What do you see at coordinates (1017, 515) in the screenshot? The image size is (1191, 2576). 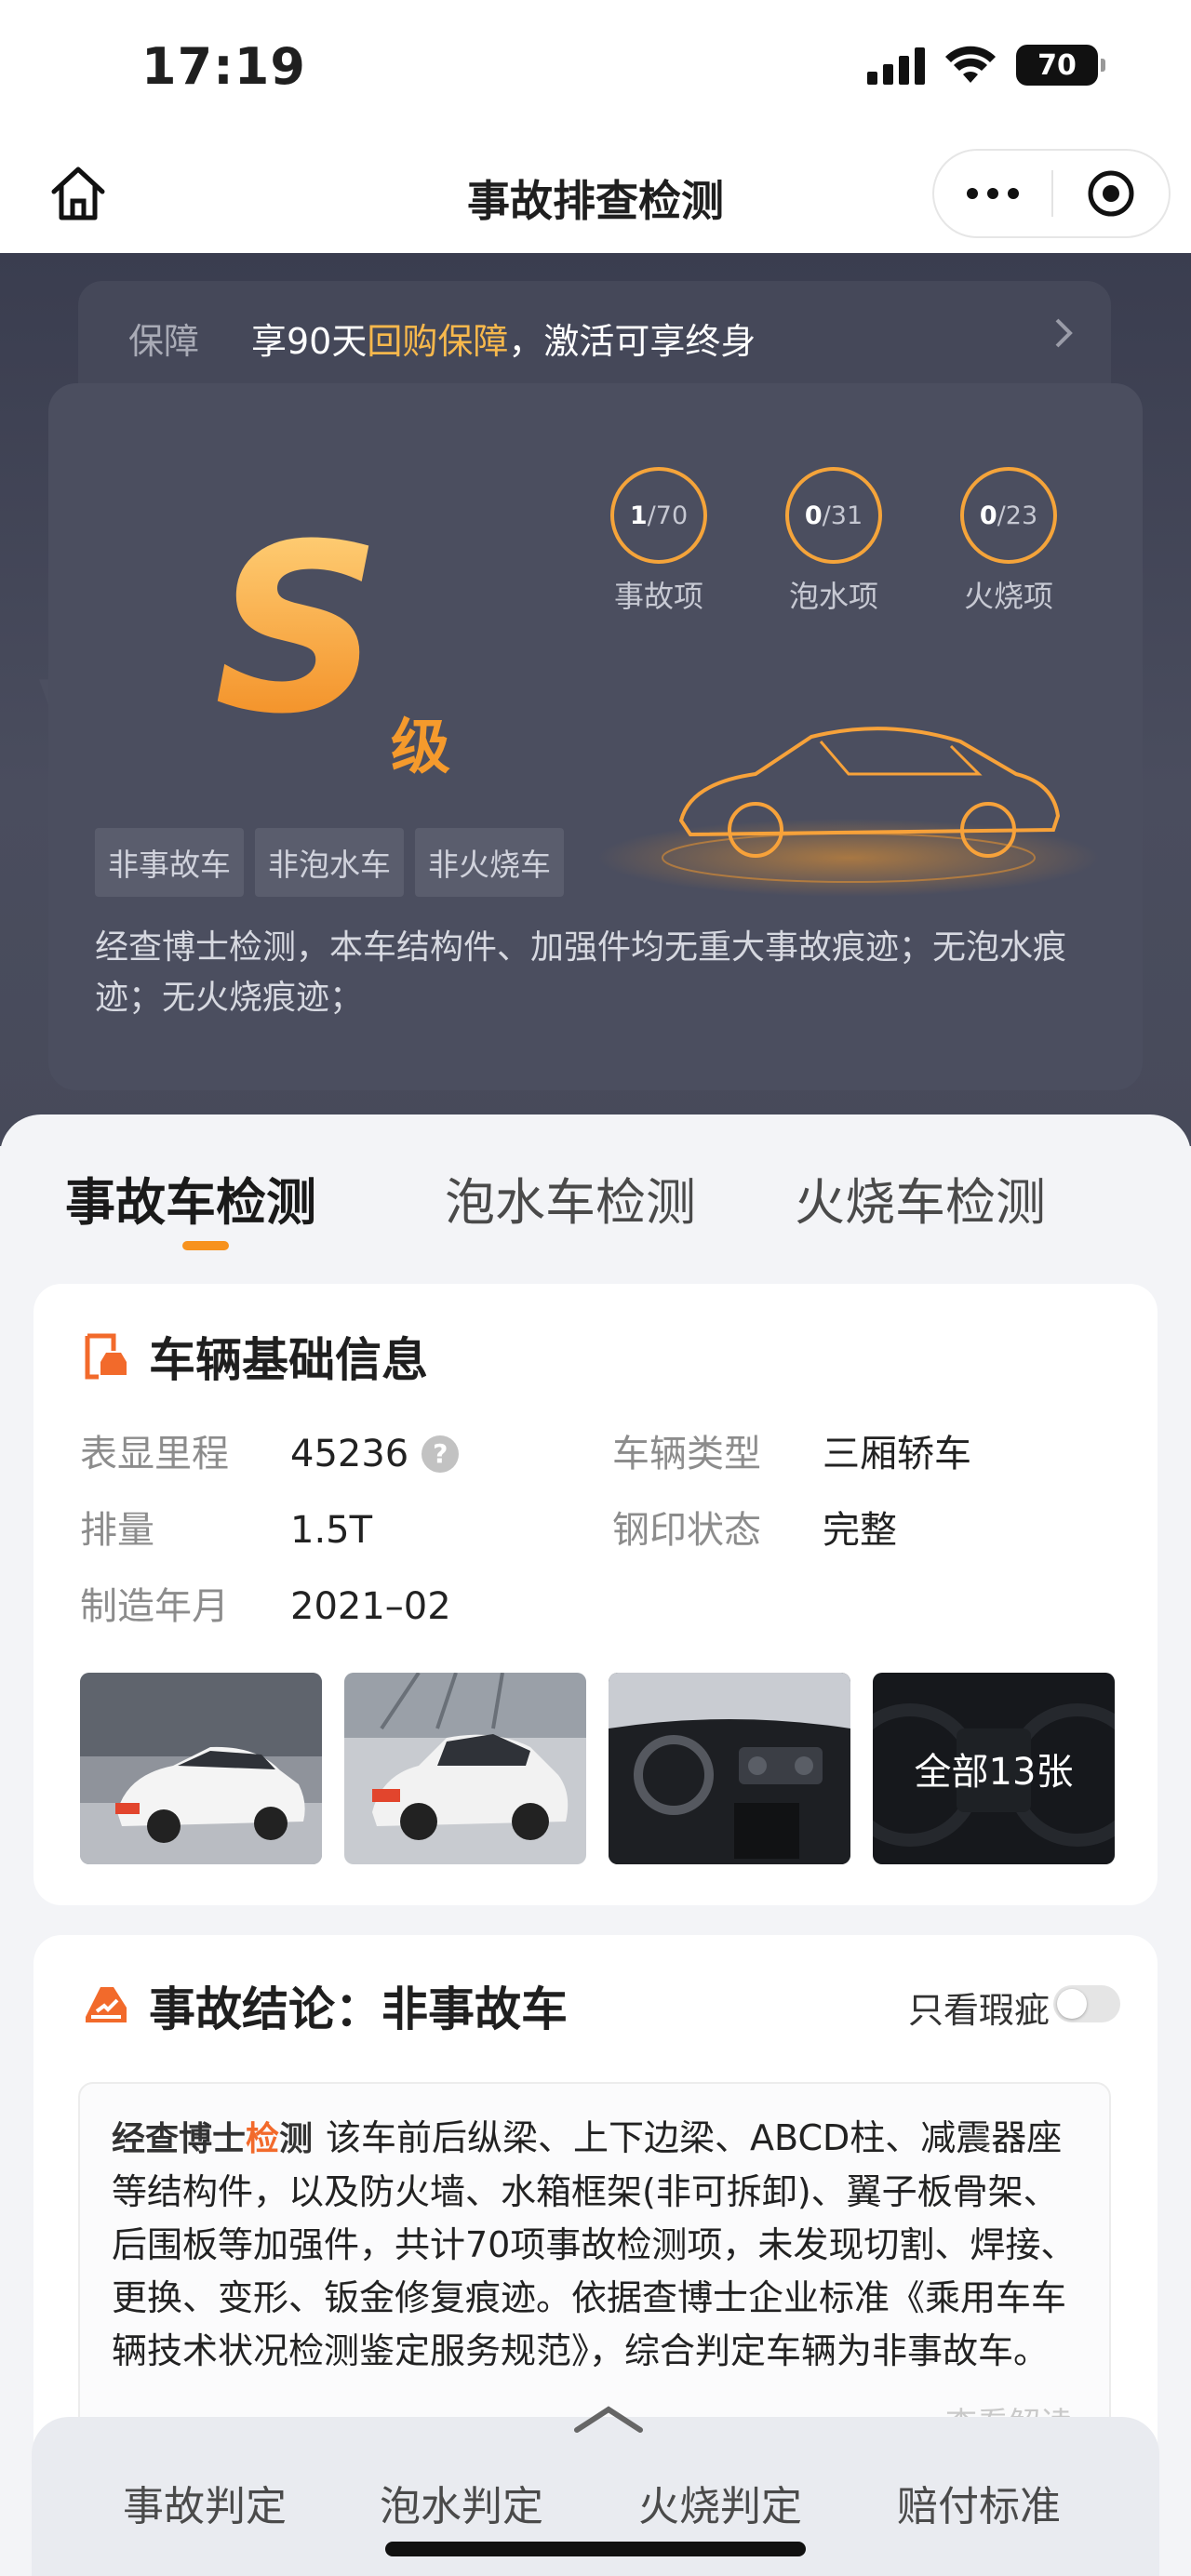 I see `ring-fire-total: /23` at bounding box center [1017, 515].